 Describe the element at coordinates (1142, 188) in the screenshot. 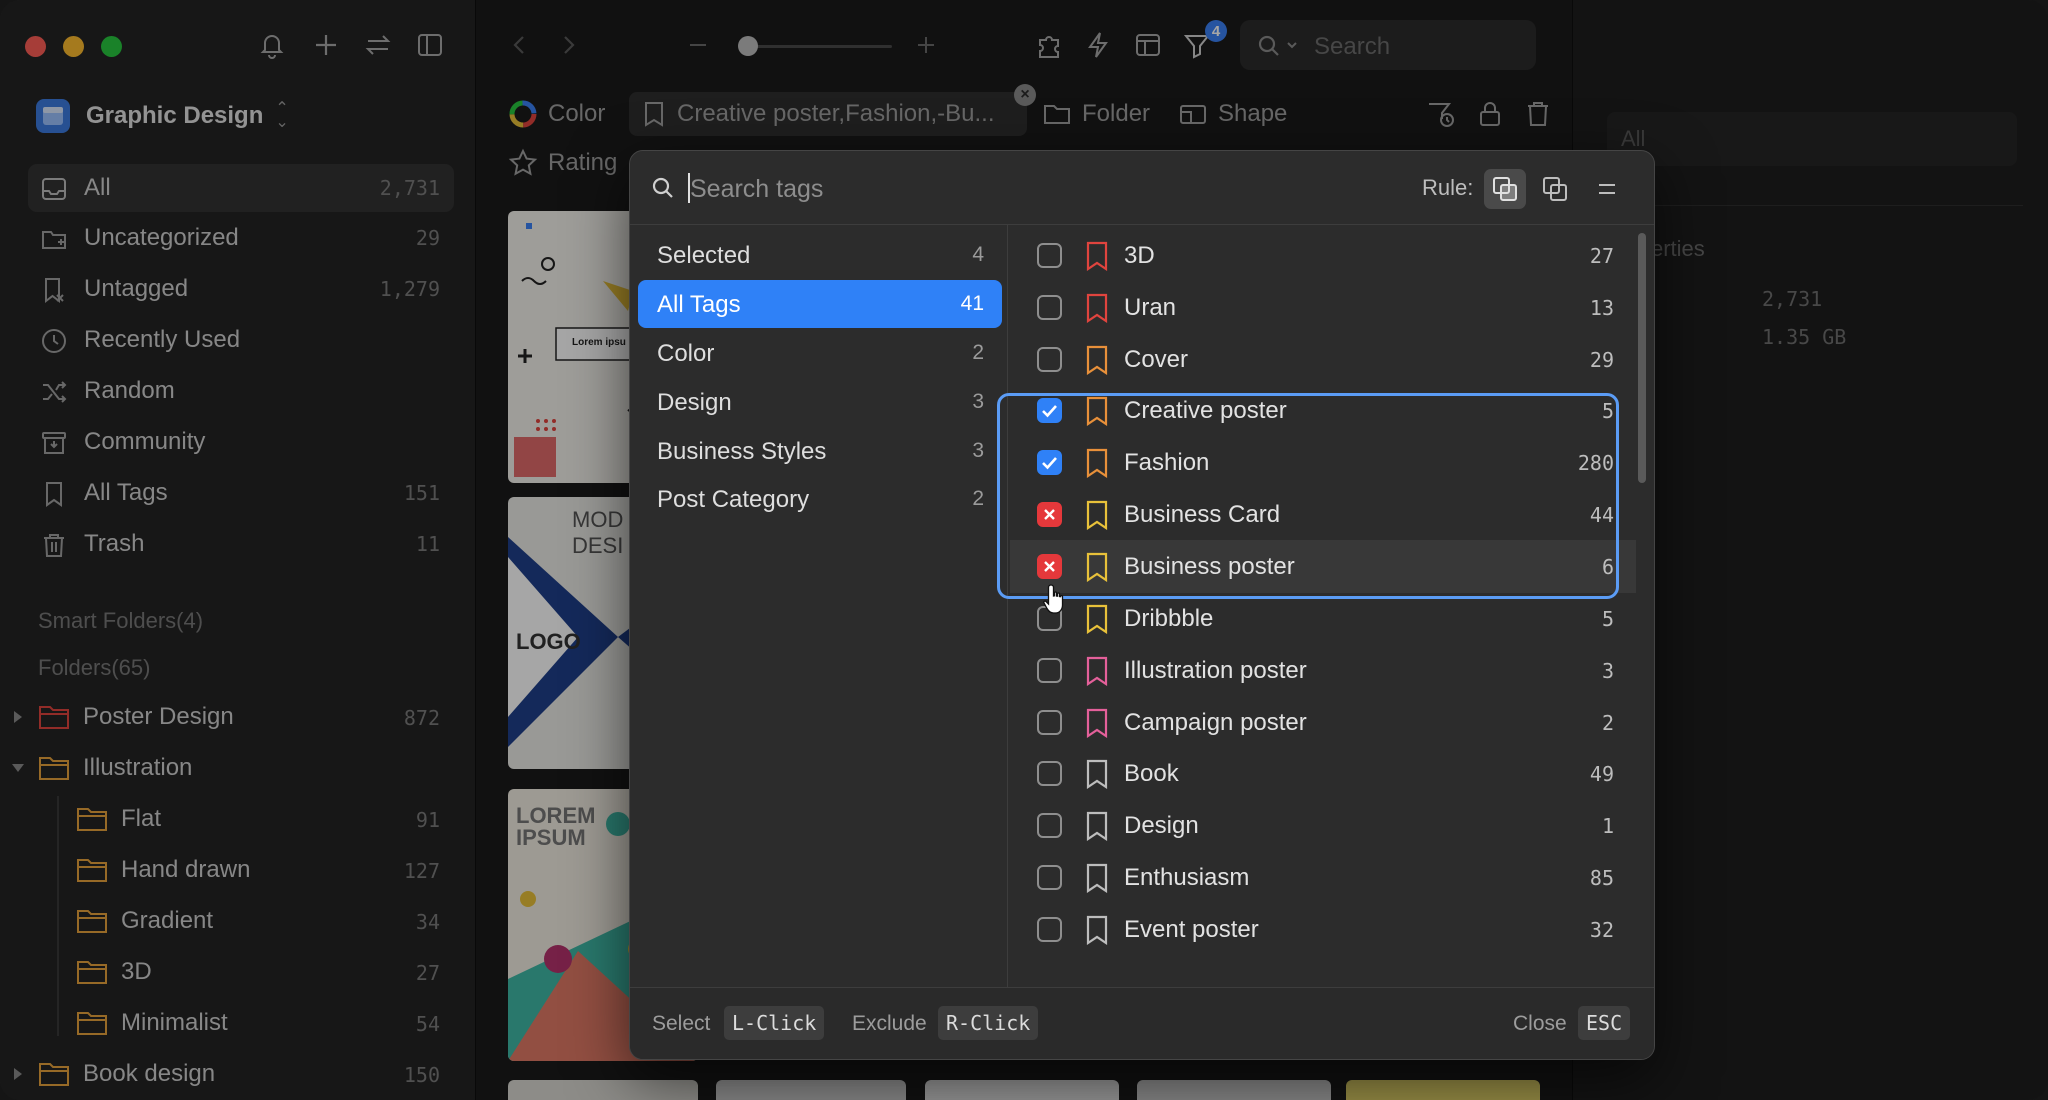

I see `tag-search-input: Search tags Rule:` at that location.